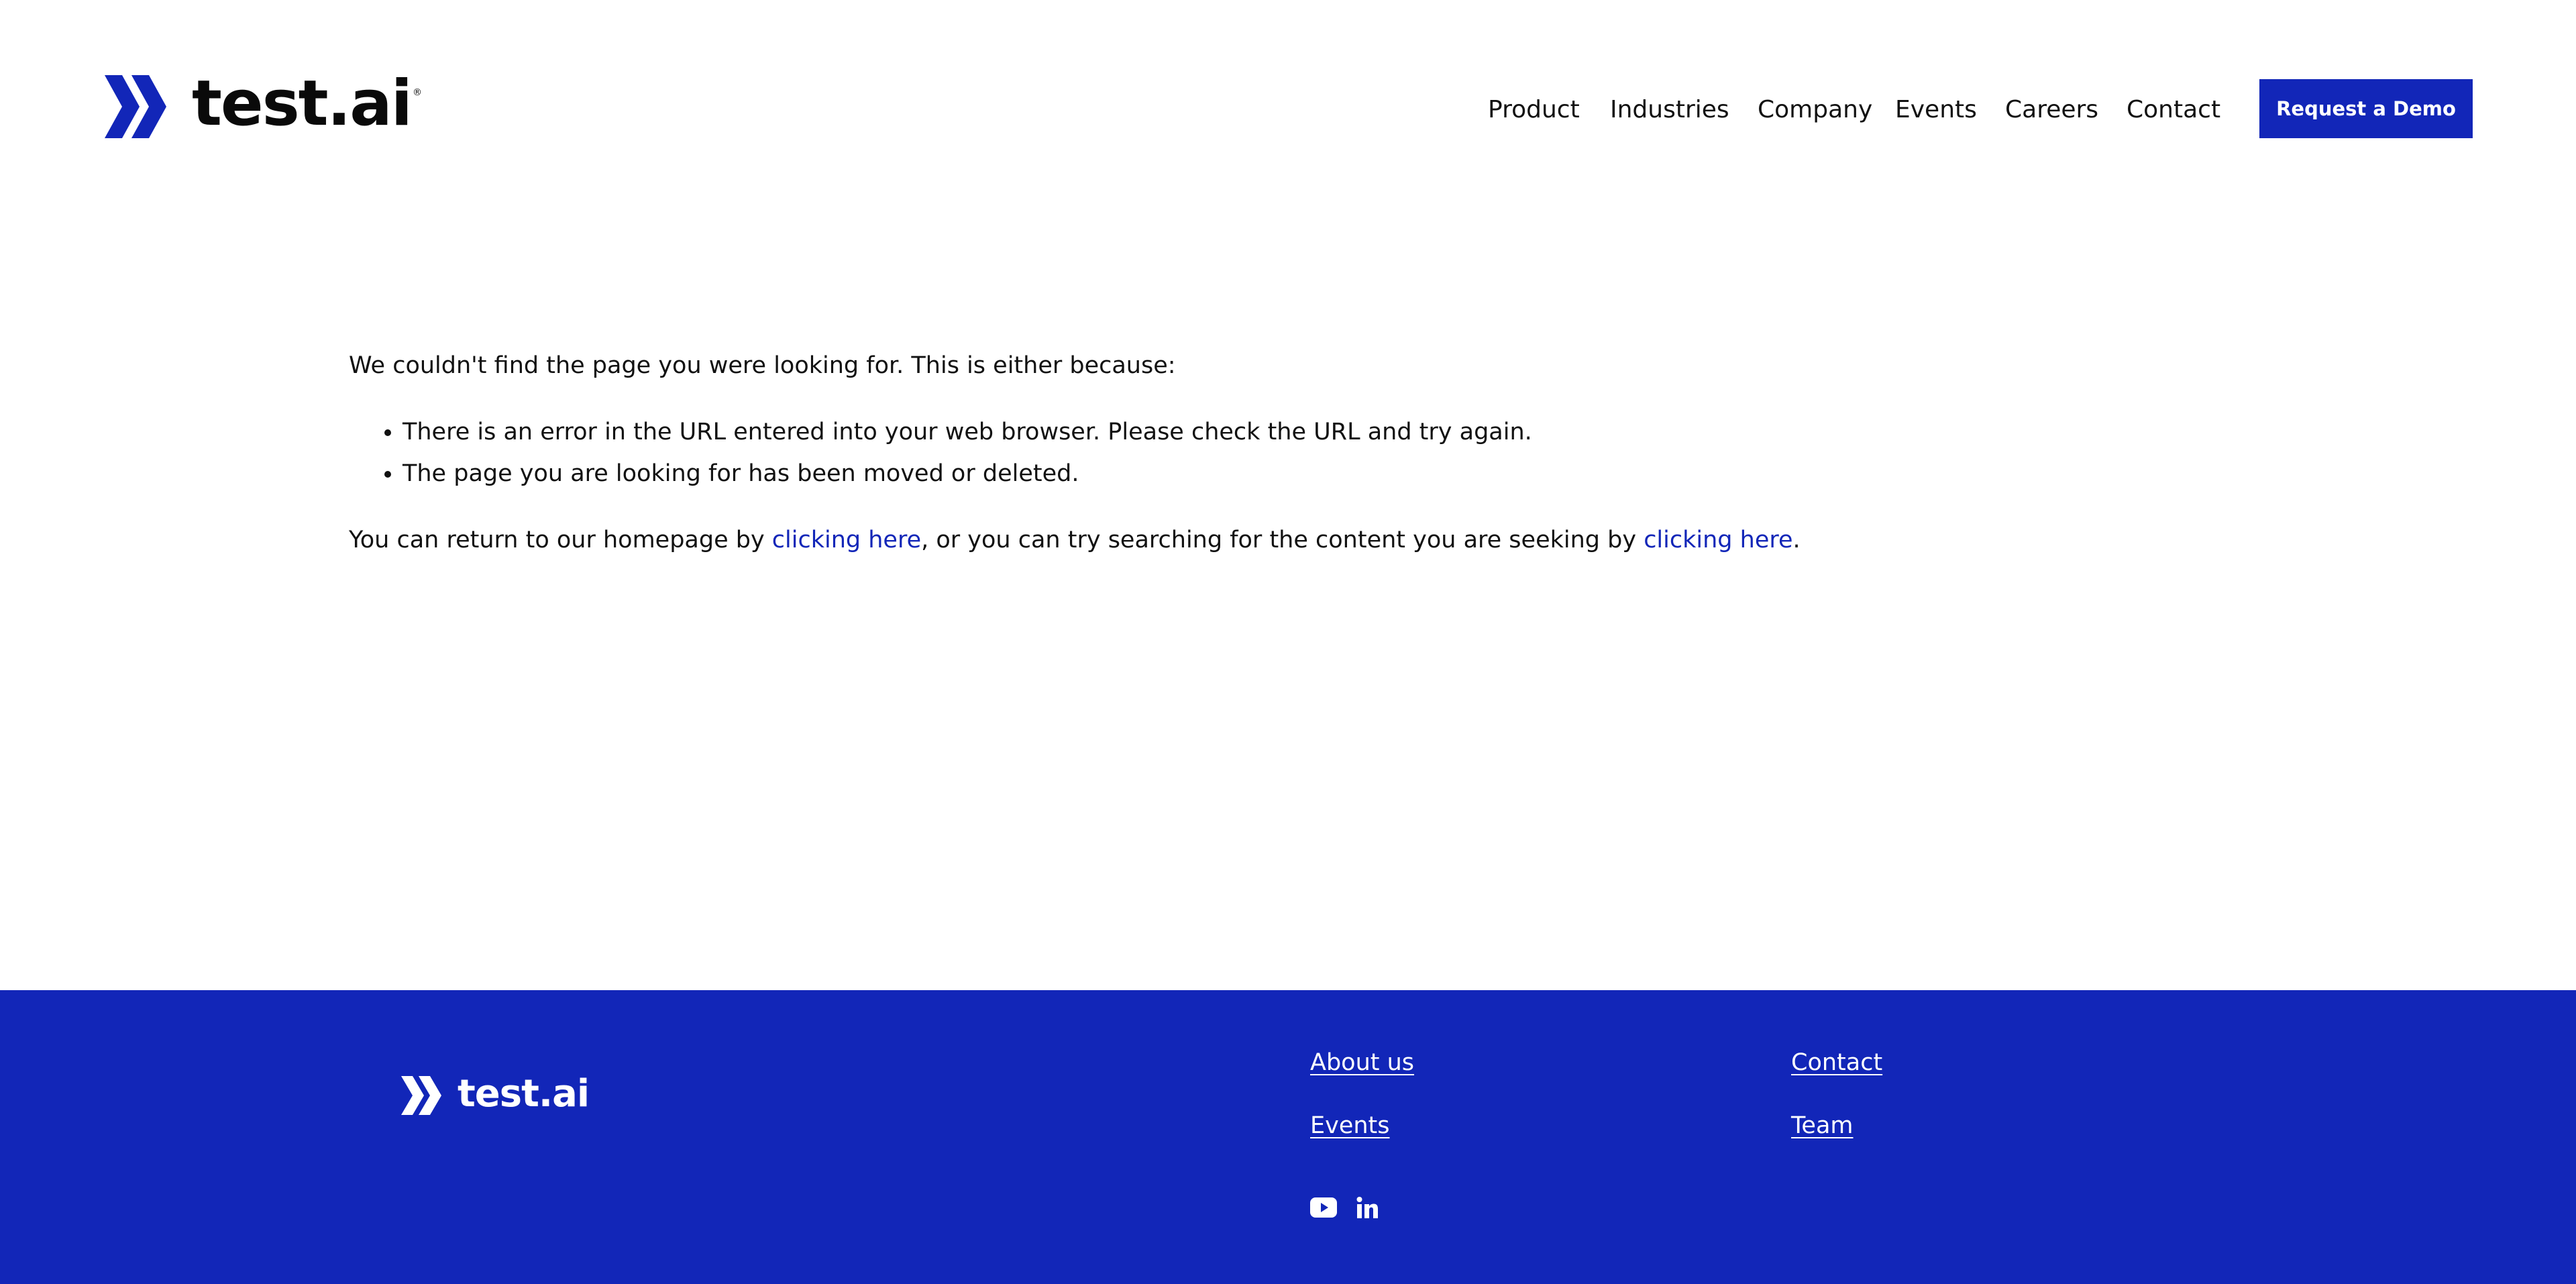 Image resolution: width=2576 pixels, height=1284 pixels. What do you see at coordinates (1936, 110) in the screenshot?
I see `nav-events: Events` at bounding box center [1936, 110].